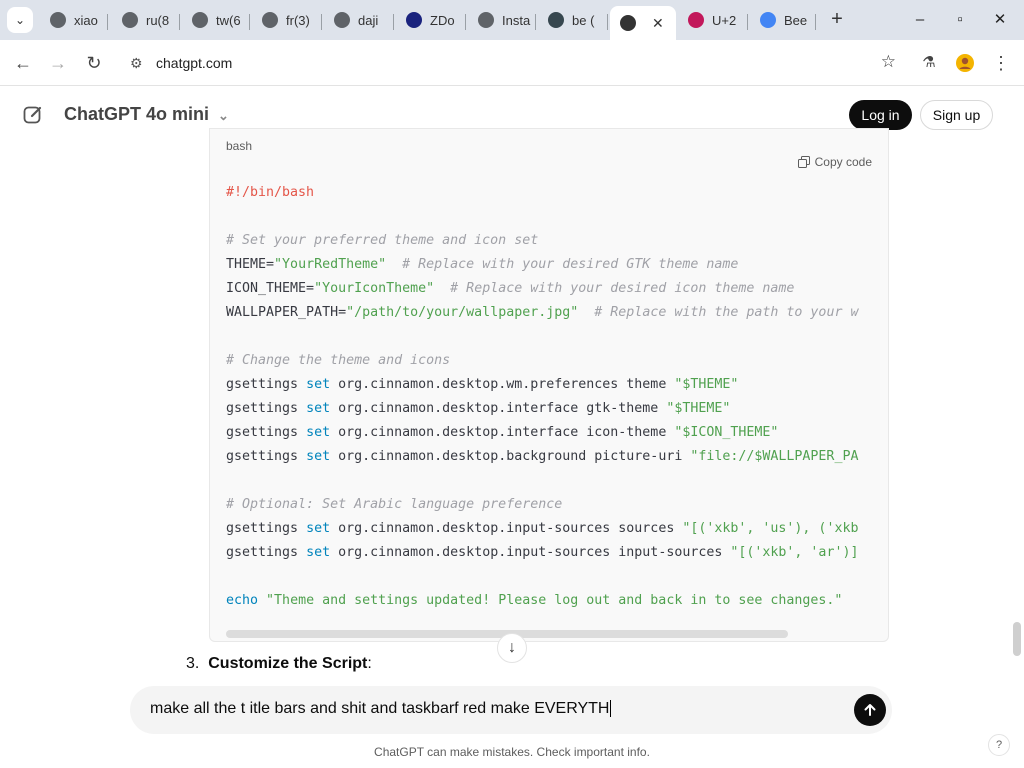 The image size is (1024, 768). I want to click on send-button, so click(870, 710).